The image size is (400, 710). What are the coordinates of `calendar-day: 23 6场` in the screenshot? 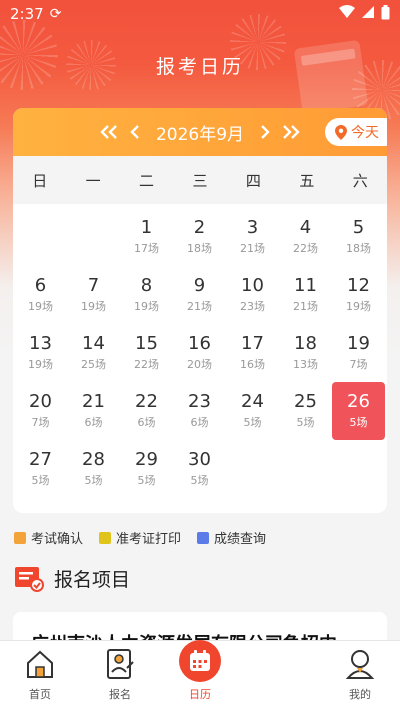 It's located at (199, 411).